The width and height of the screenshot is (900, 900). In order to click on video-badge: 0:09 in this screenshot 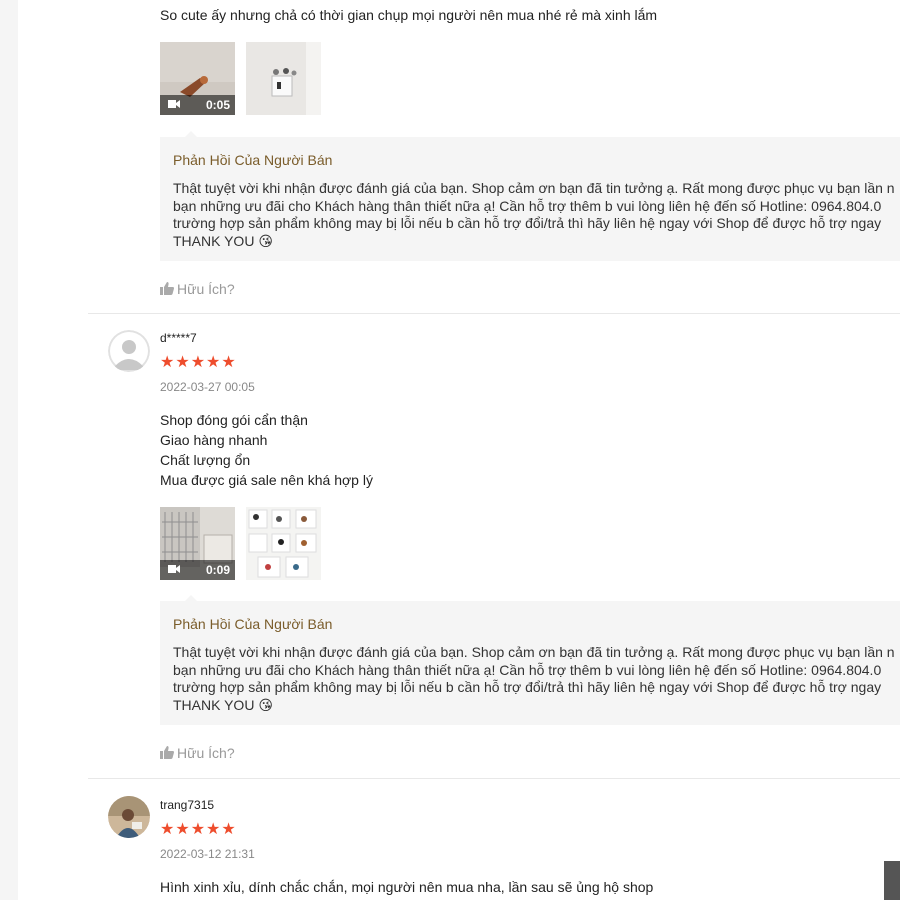, I will do `click(197, 570)`.